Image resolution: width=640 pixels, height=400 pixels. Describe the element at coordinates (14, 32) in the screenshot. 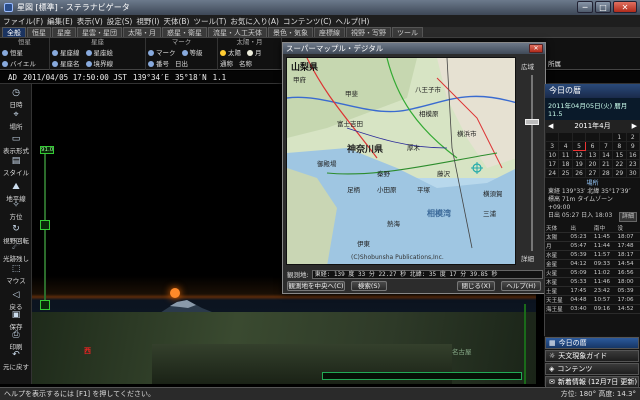

I see `tab-general: 全般` at that location.